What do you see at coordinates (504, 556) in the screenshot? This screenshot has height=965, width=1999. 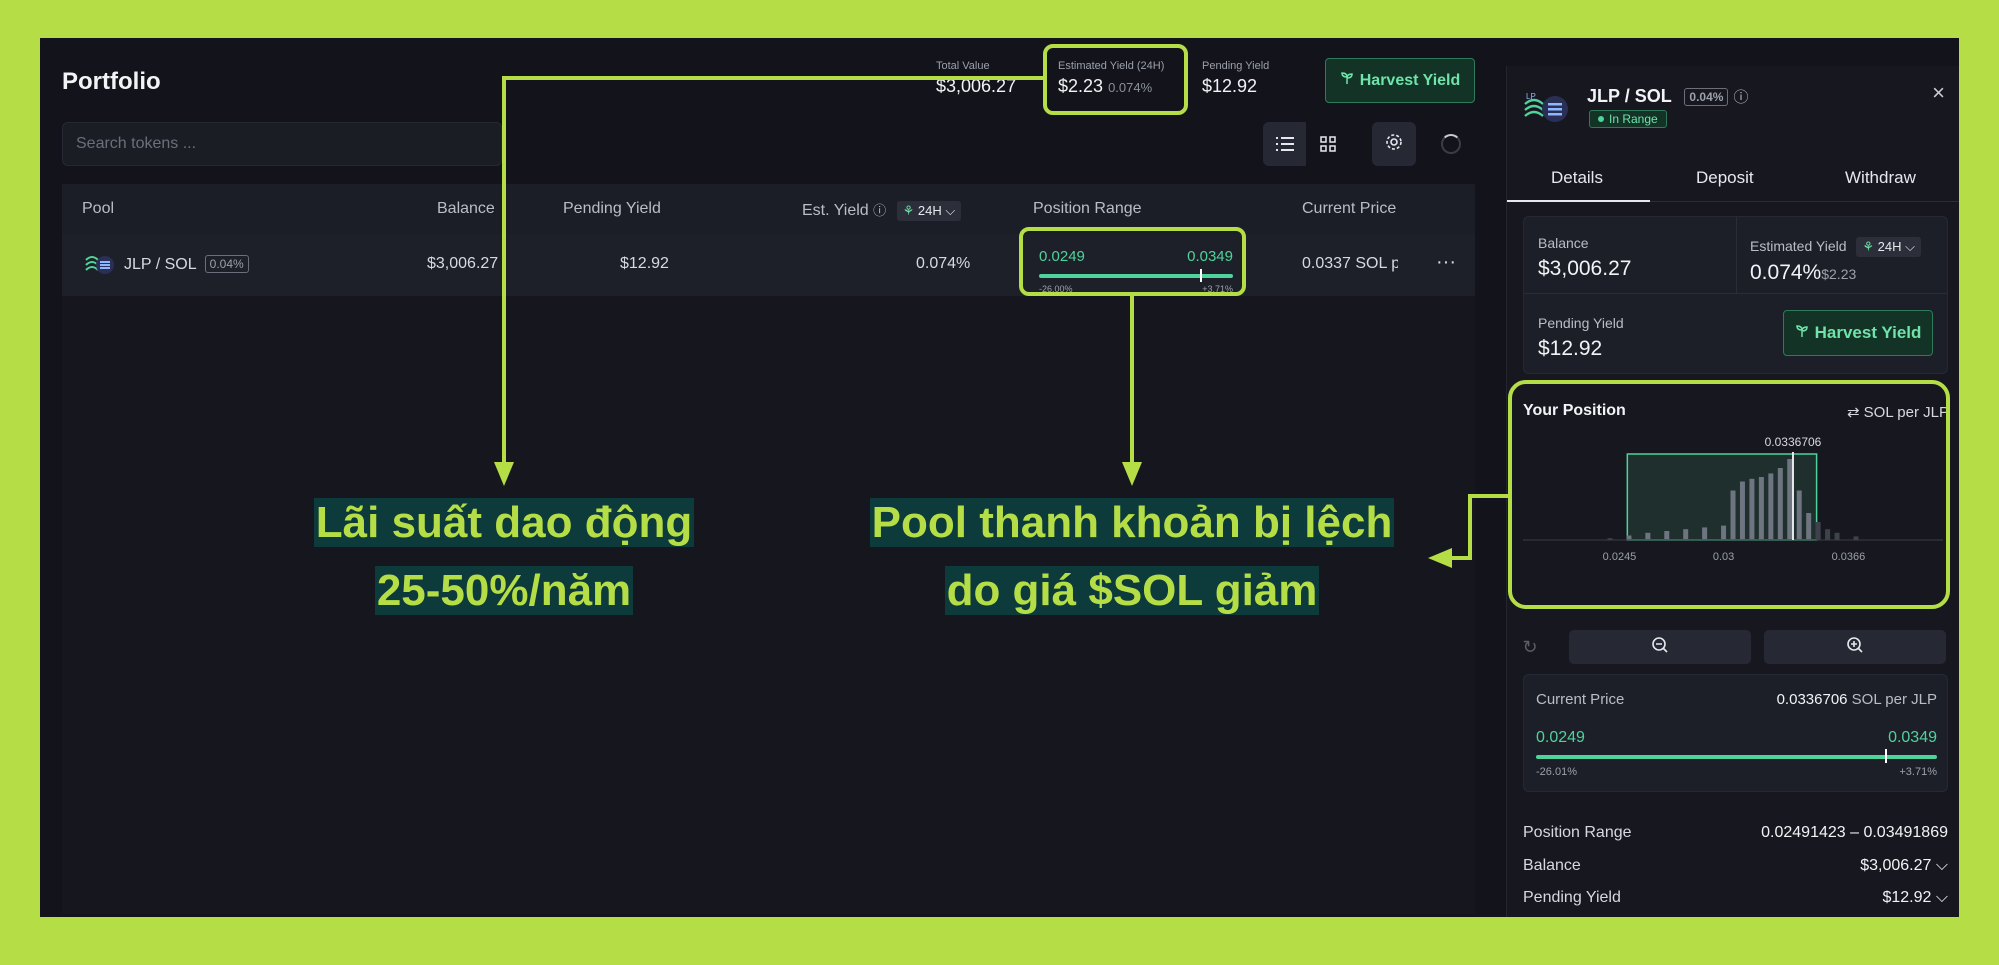 I see `annotation-left: Lãi suất dao động 25-50%/năm` at bounding box center [504, 556].